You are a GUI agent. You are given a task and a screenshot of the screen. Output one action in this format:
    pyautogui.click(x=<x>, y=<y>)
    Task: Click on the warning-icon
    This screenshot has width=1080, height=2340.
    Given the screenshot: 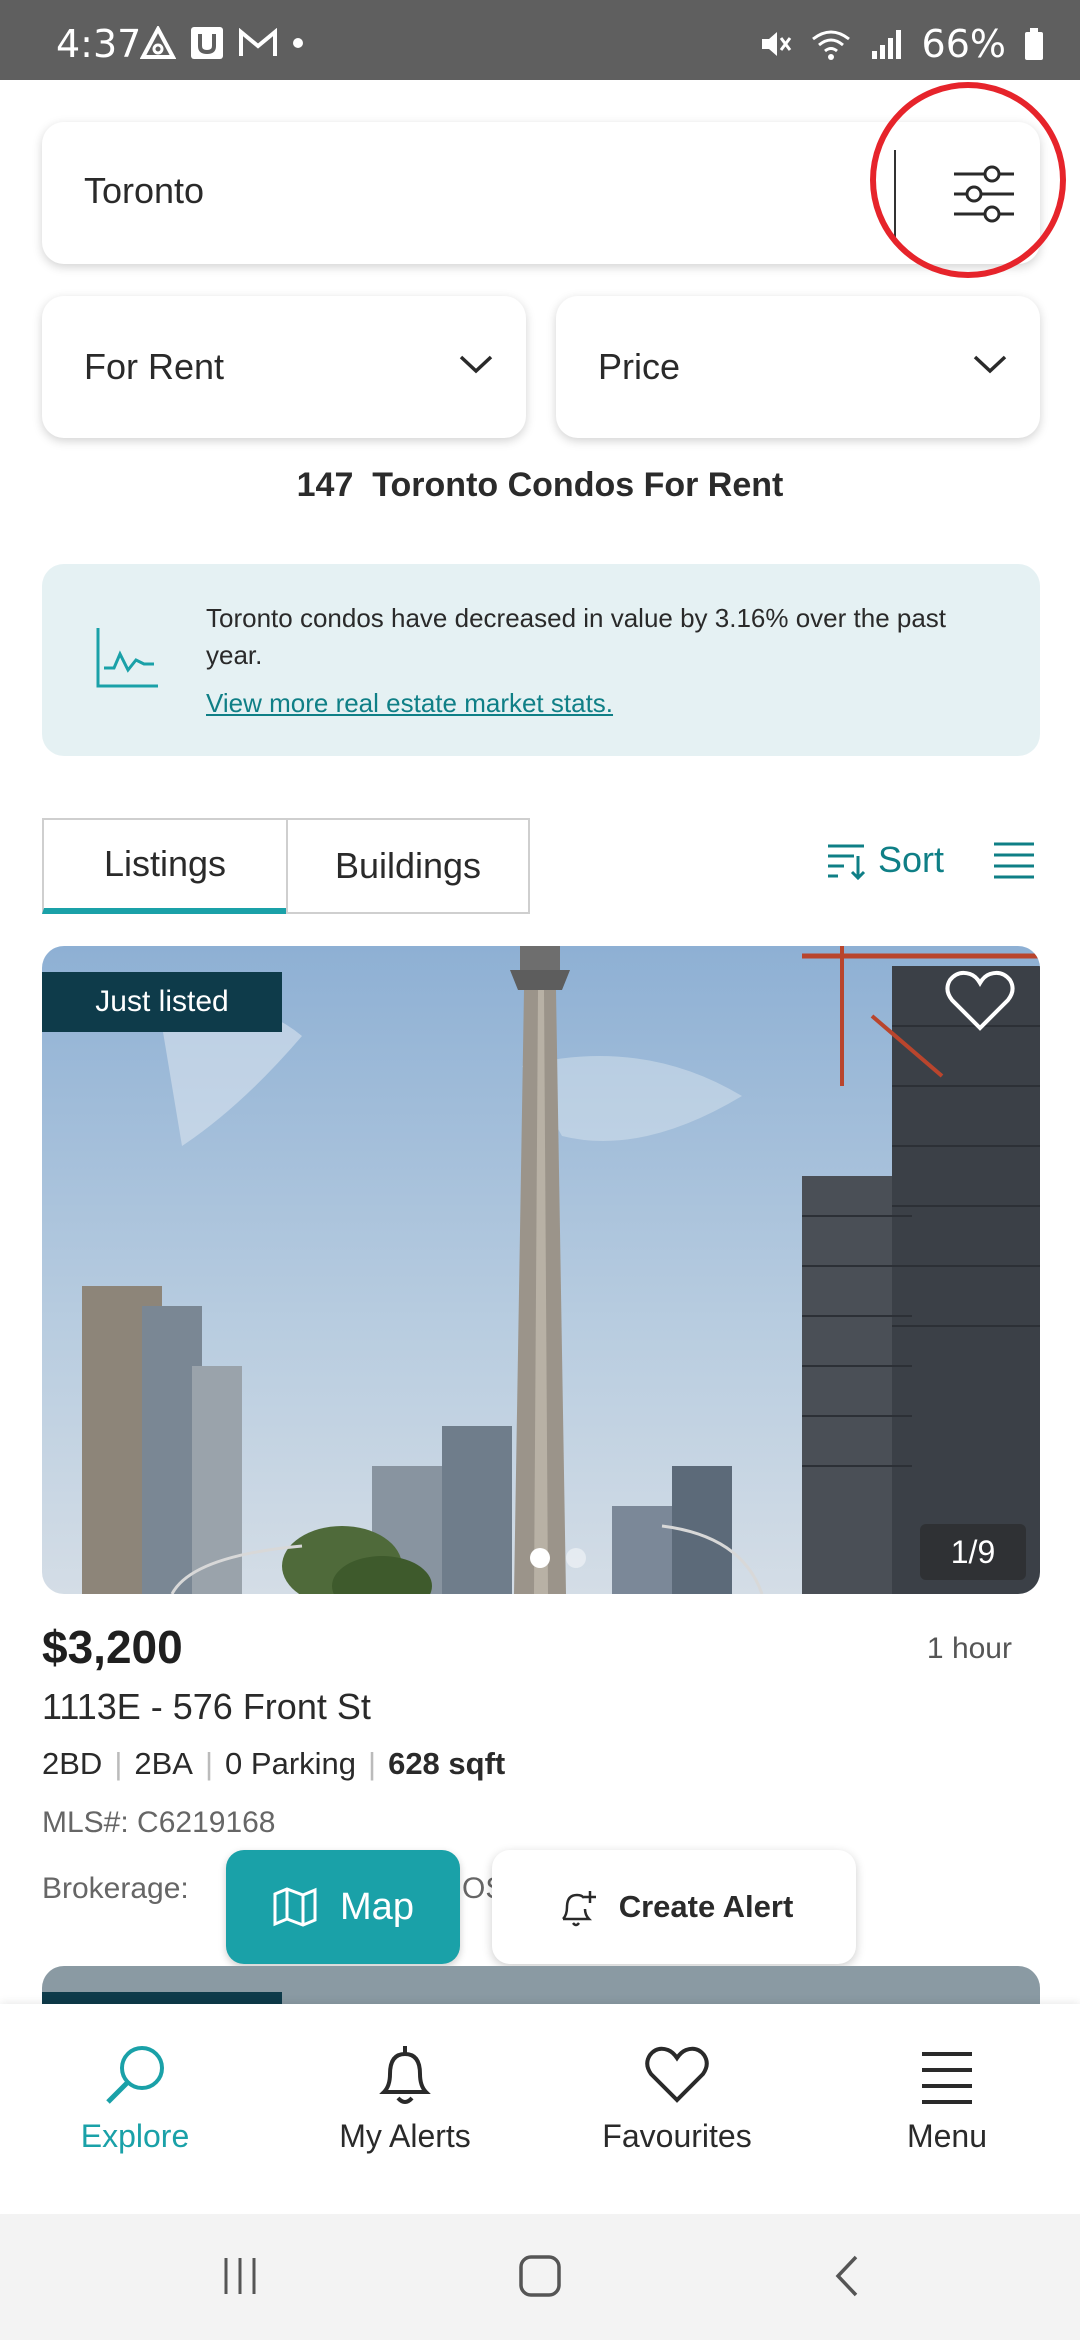 What is the action you would take?
    pyautogui.click(x=158, y=42)
    